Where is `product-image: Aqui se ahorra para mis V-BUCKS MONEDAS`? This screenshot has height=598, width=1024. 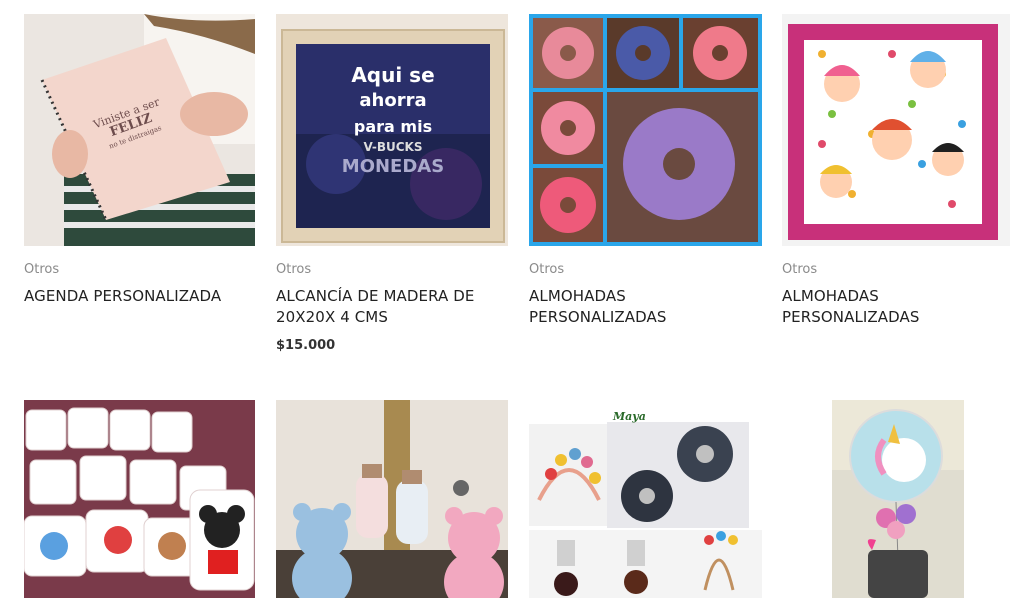
product-image: Aqui se ahorra para mis V-BUCKS MONEDAS is located at coordinates (392, 130).